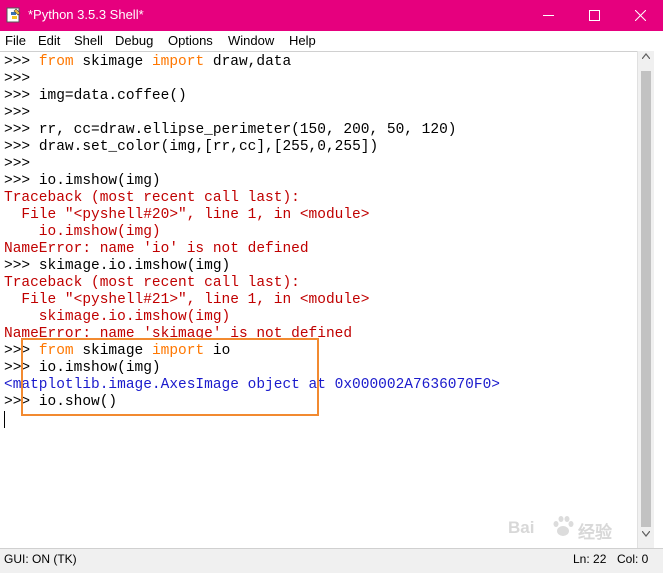  I want to click on error-text: File "<pyshell#21>", line 1, in <module>, so click(187, 300).